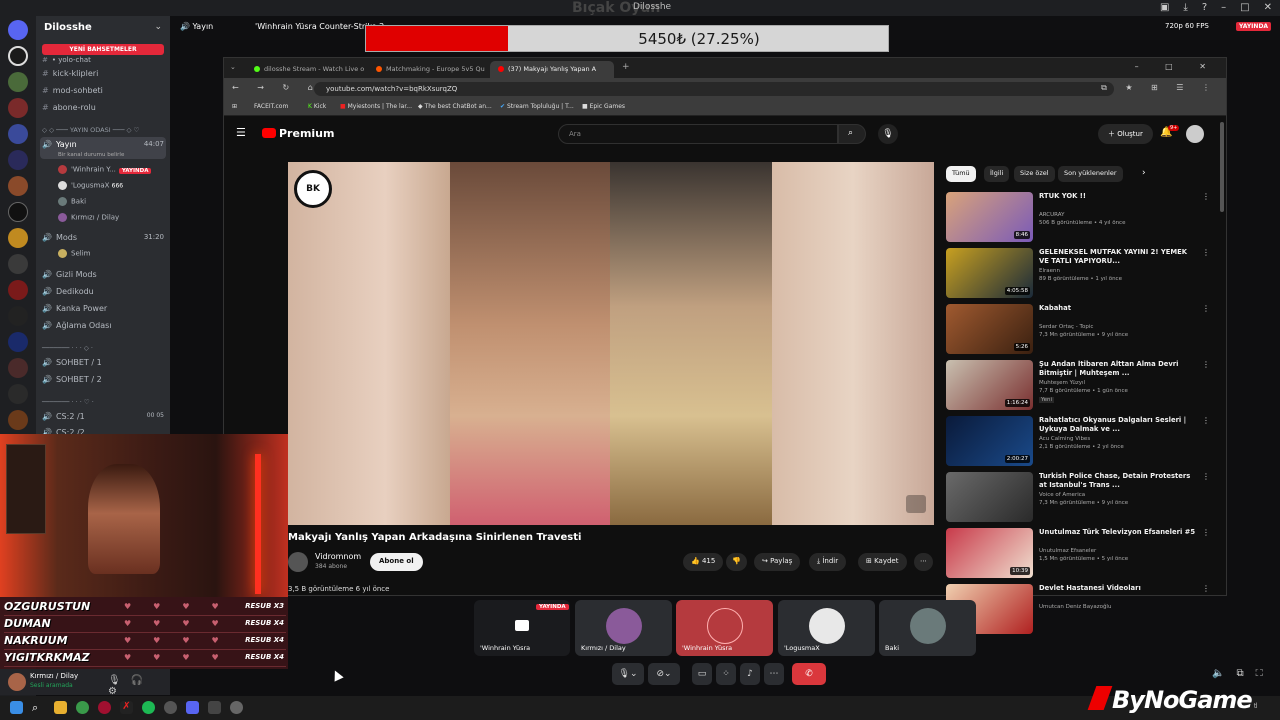  Describe the element at coordinates (1164, 7) in the screenshot. I see `inbox-icon: ▣` at that location.